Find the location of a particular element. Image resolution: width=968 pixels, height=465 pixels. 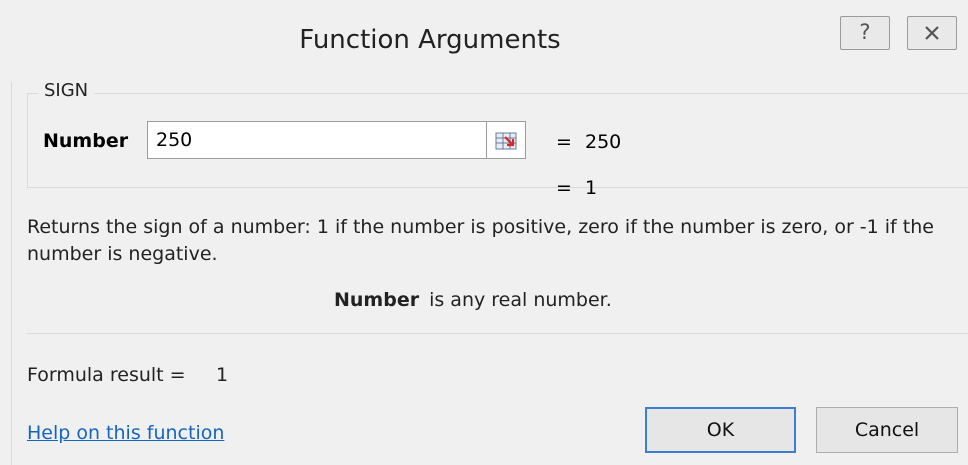

cancel-button: Cancel is located at coordinates (887, 430).